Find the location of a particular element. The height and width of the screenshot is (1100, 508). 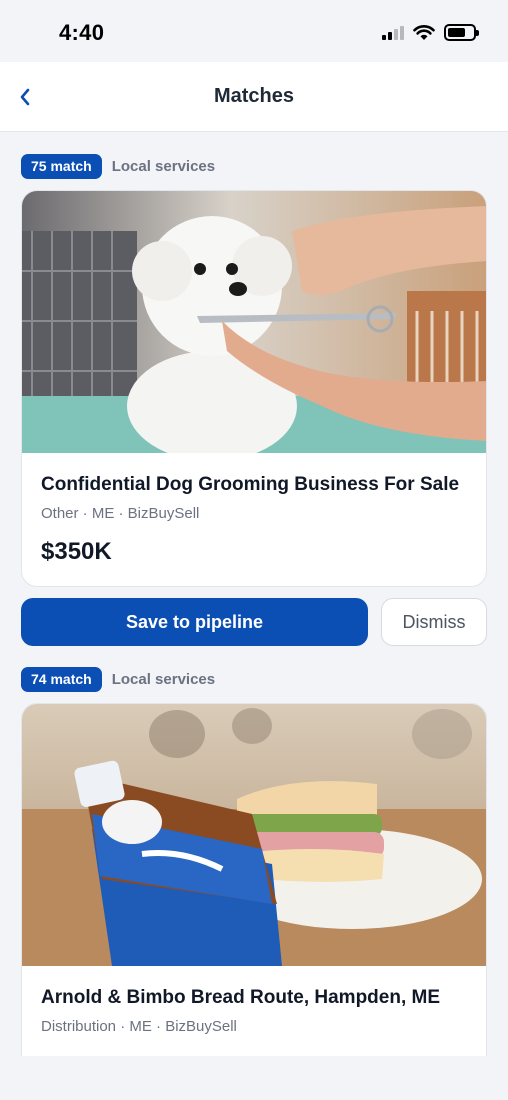

status-icons is located at coordinates (430, 32).